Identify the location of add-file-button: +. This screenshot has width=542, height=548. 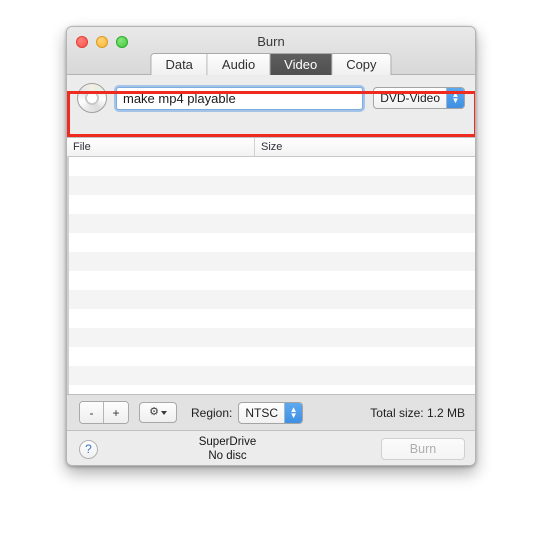
(116, 412).